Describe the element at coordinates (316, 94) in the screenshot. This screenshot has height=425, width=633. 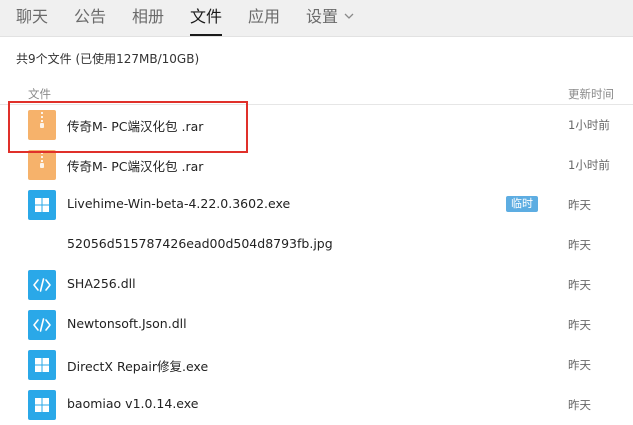
I see `file-list-header: 文件 更新时间` at that location.